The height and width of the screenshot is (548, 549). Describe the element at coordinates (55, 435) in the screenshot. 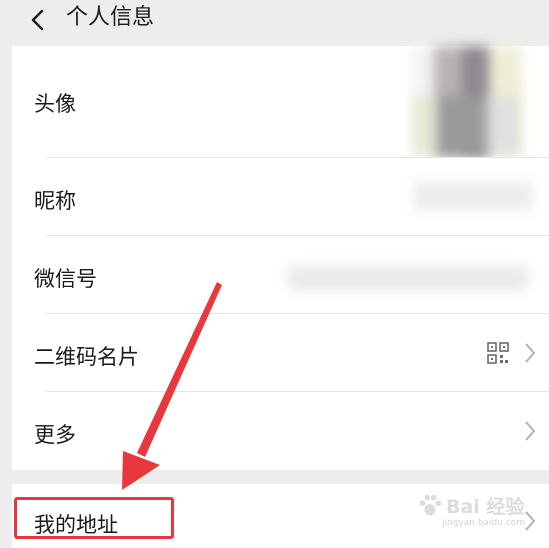

I see `row-label: 更多` at that location.